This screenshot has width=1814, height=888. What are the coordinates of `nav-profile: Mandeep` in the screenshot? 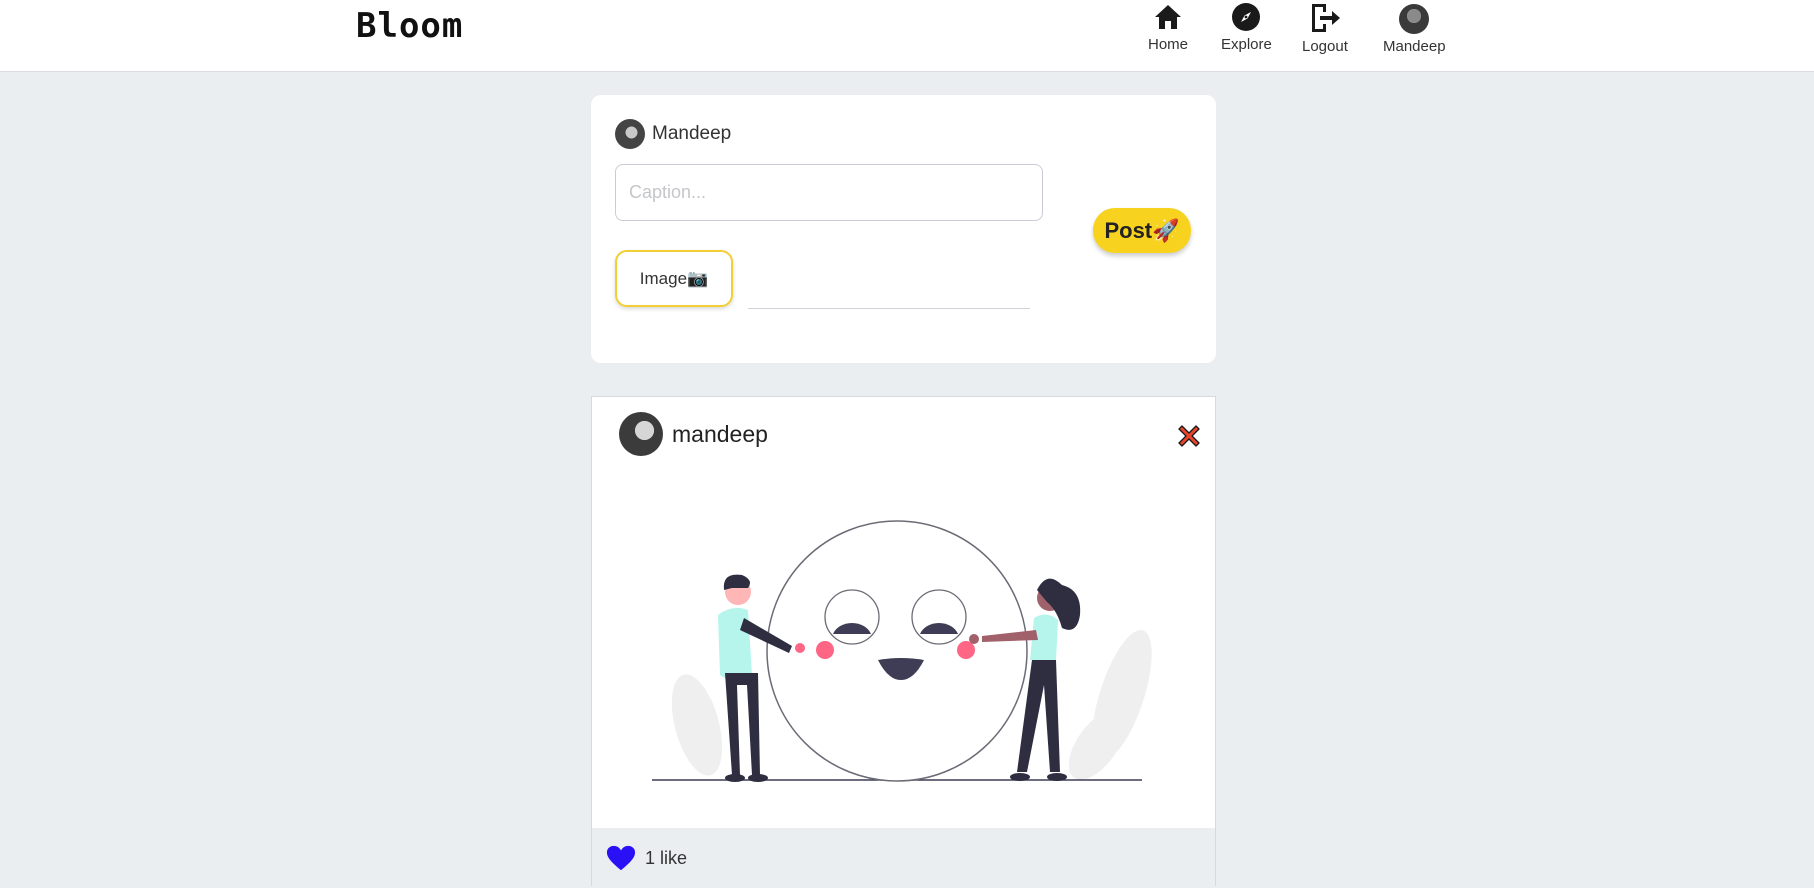 It's located at (1414, 28).